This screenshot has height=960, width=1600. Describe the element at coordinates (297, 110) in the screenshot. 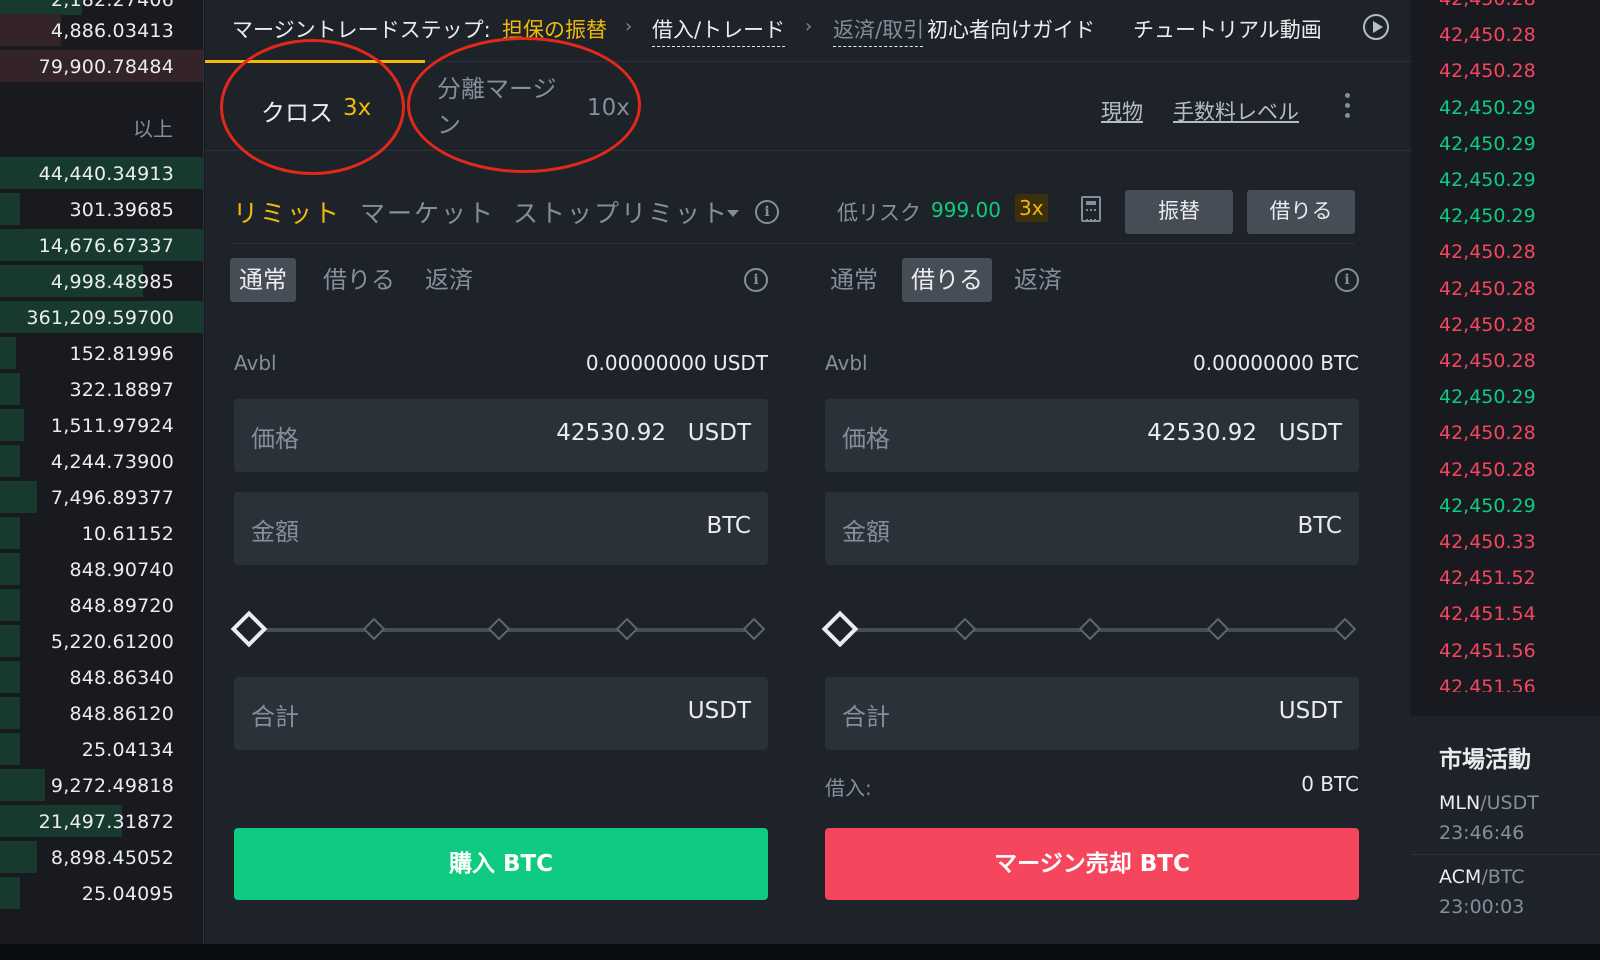

I see `tab-cross-margin: クロス` at that location.